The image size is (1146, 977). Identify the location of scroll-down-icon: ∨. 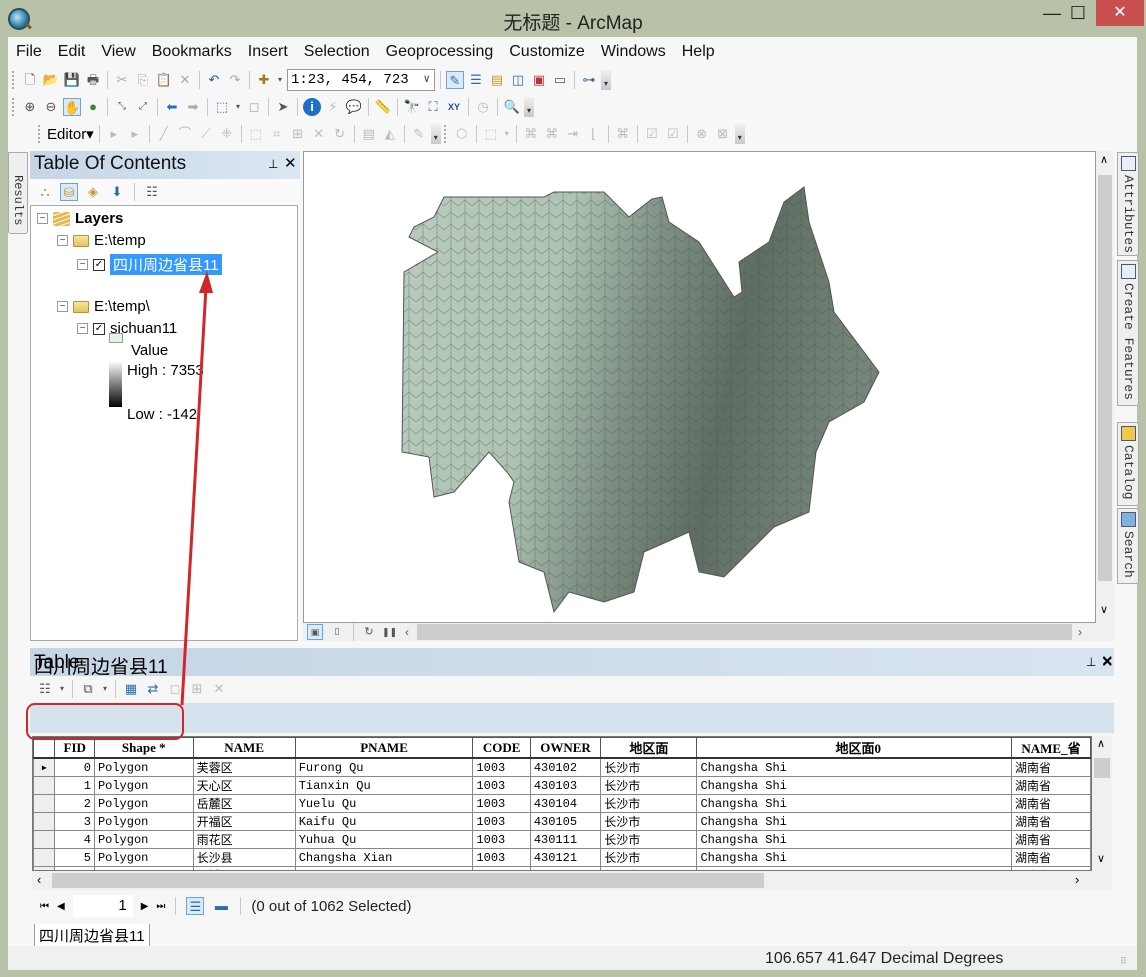
(1104, 609).